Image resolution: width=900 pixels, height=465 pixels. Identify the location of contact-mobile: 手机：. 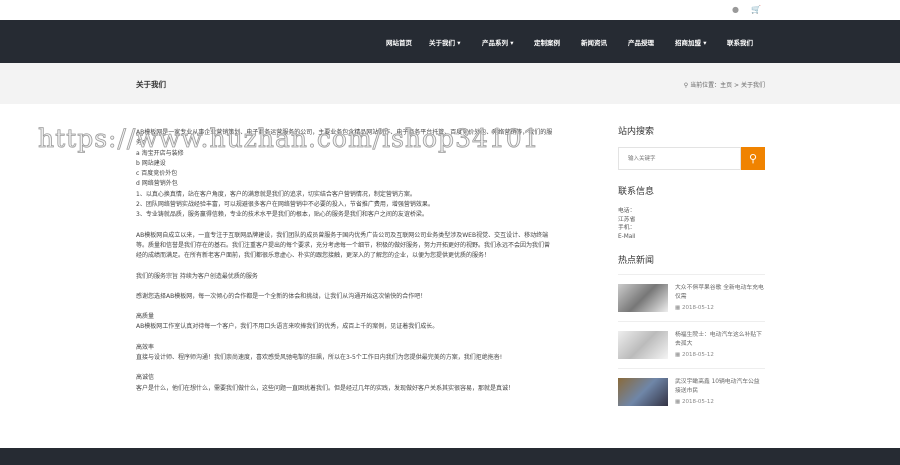
(627, 228).